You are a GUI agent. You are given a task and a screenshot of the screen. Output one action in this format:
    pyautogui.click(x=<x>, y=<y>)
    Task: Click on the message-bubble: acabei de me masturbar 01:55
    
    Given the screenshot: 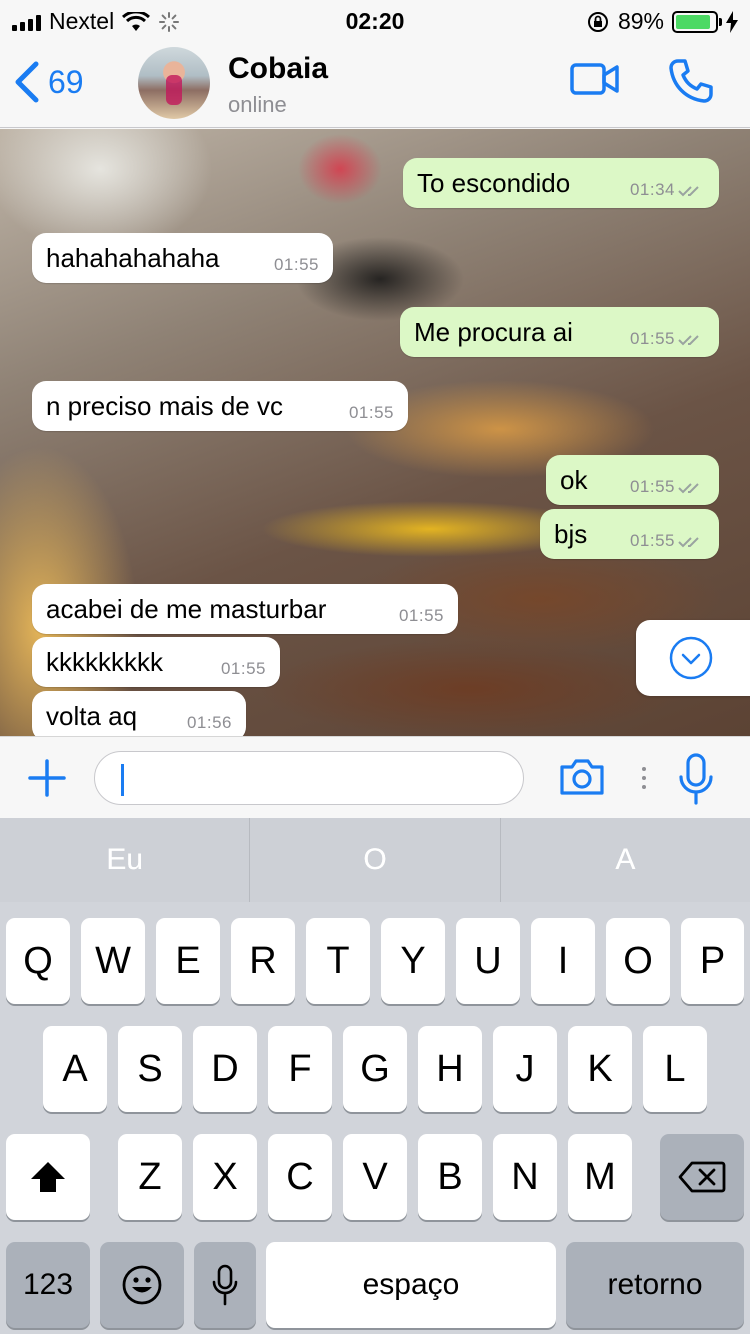 What is the action you would take?
    pyautogui.click(x=245, y=609)
    